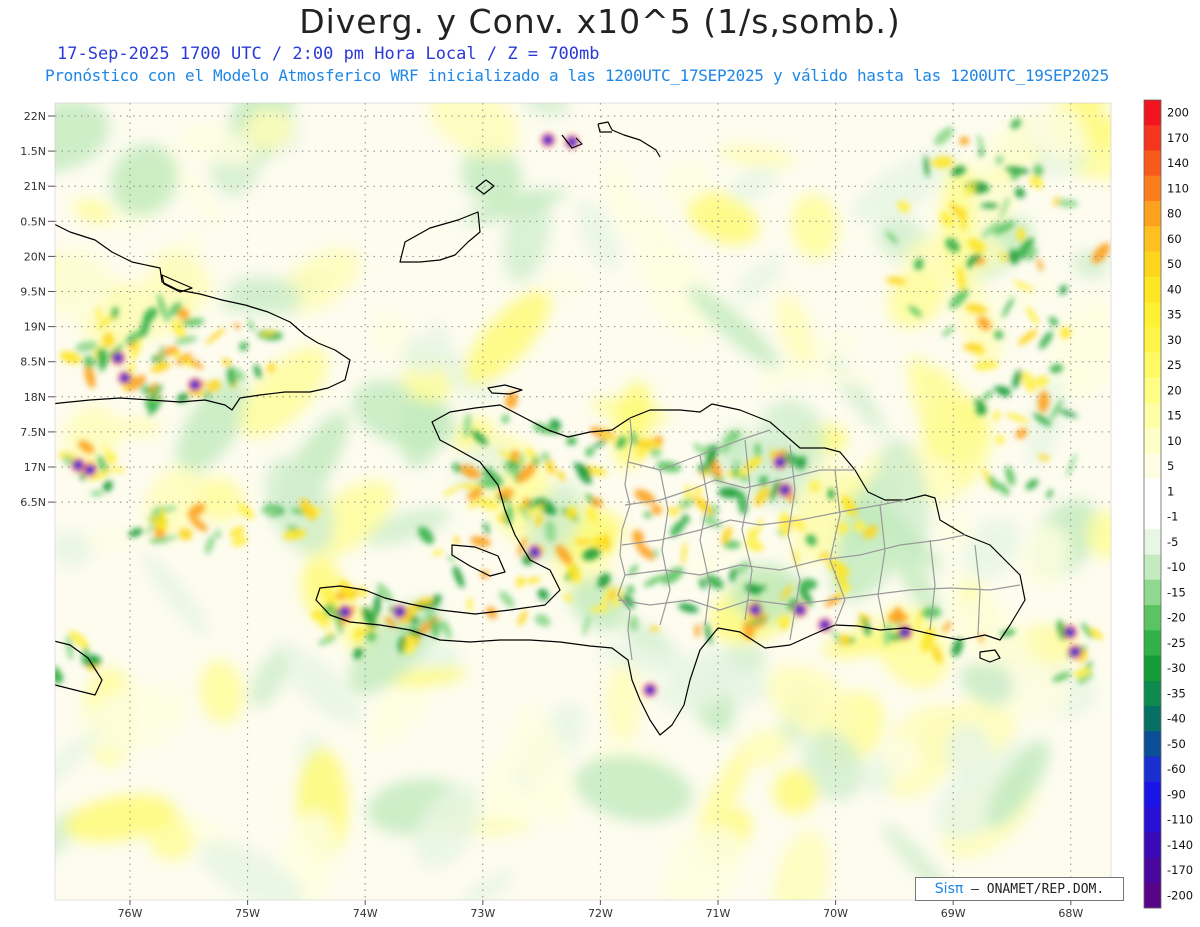 The image size is (1200, 927). What do you see at coordinates (1174, 365) in the screenshot?
I see `legend-label: 25` at bounding box center [1174, 365].